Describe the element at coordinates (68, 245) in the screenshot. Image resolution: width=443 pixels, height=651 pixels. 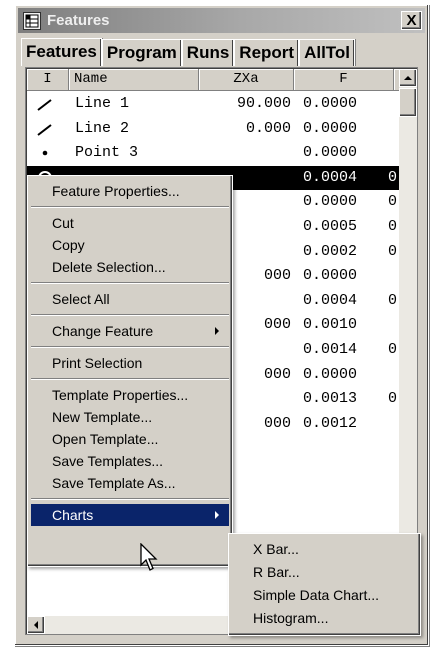
I see `menu-item-label: Copy` at that location.